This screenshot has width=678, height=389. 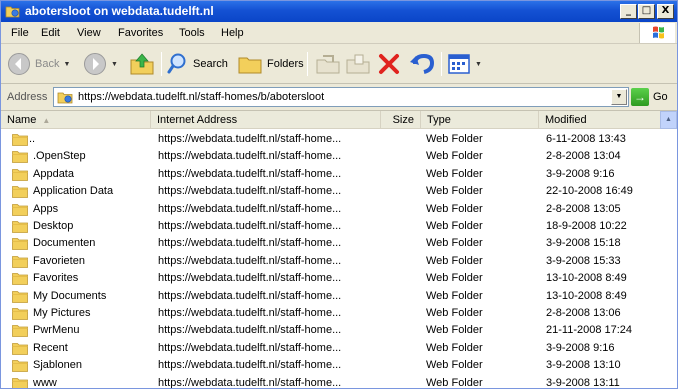 I want to click on column-type: Type, so click(x=480, y=120).